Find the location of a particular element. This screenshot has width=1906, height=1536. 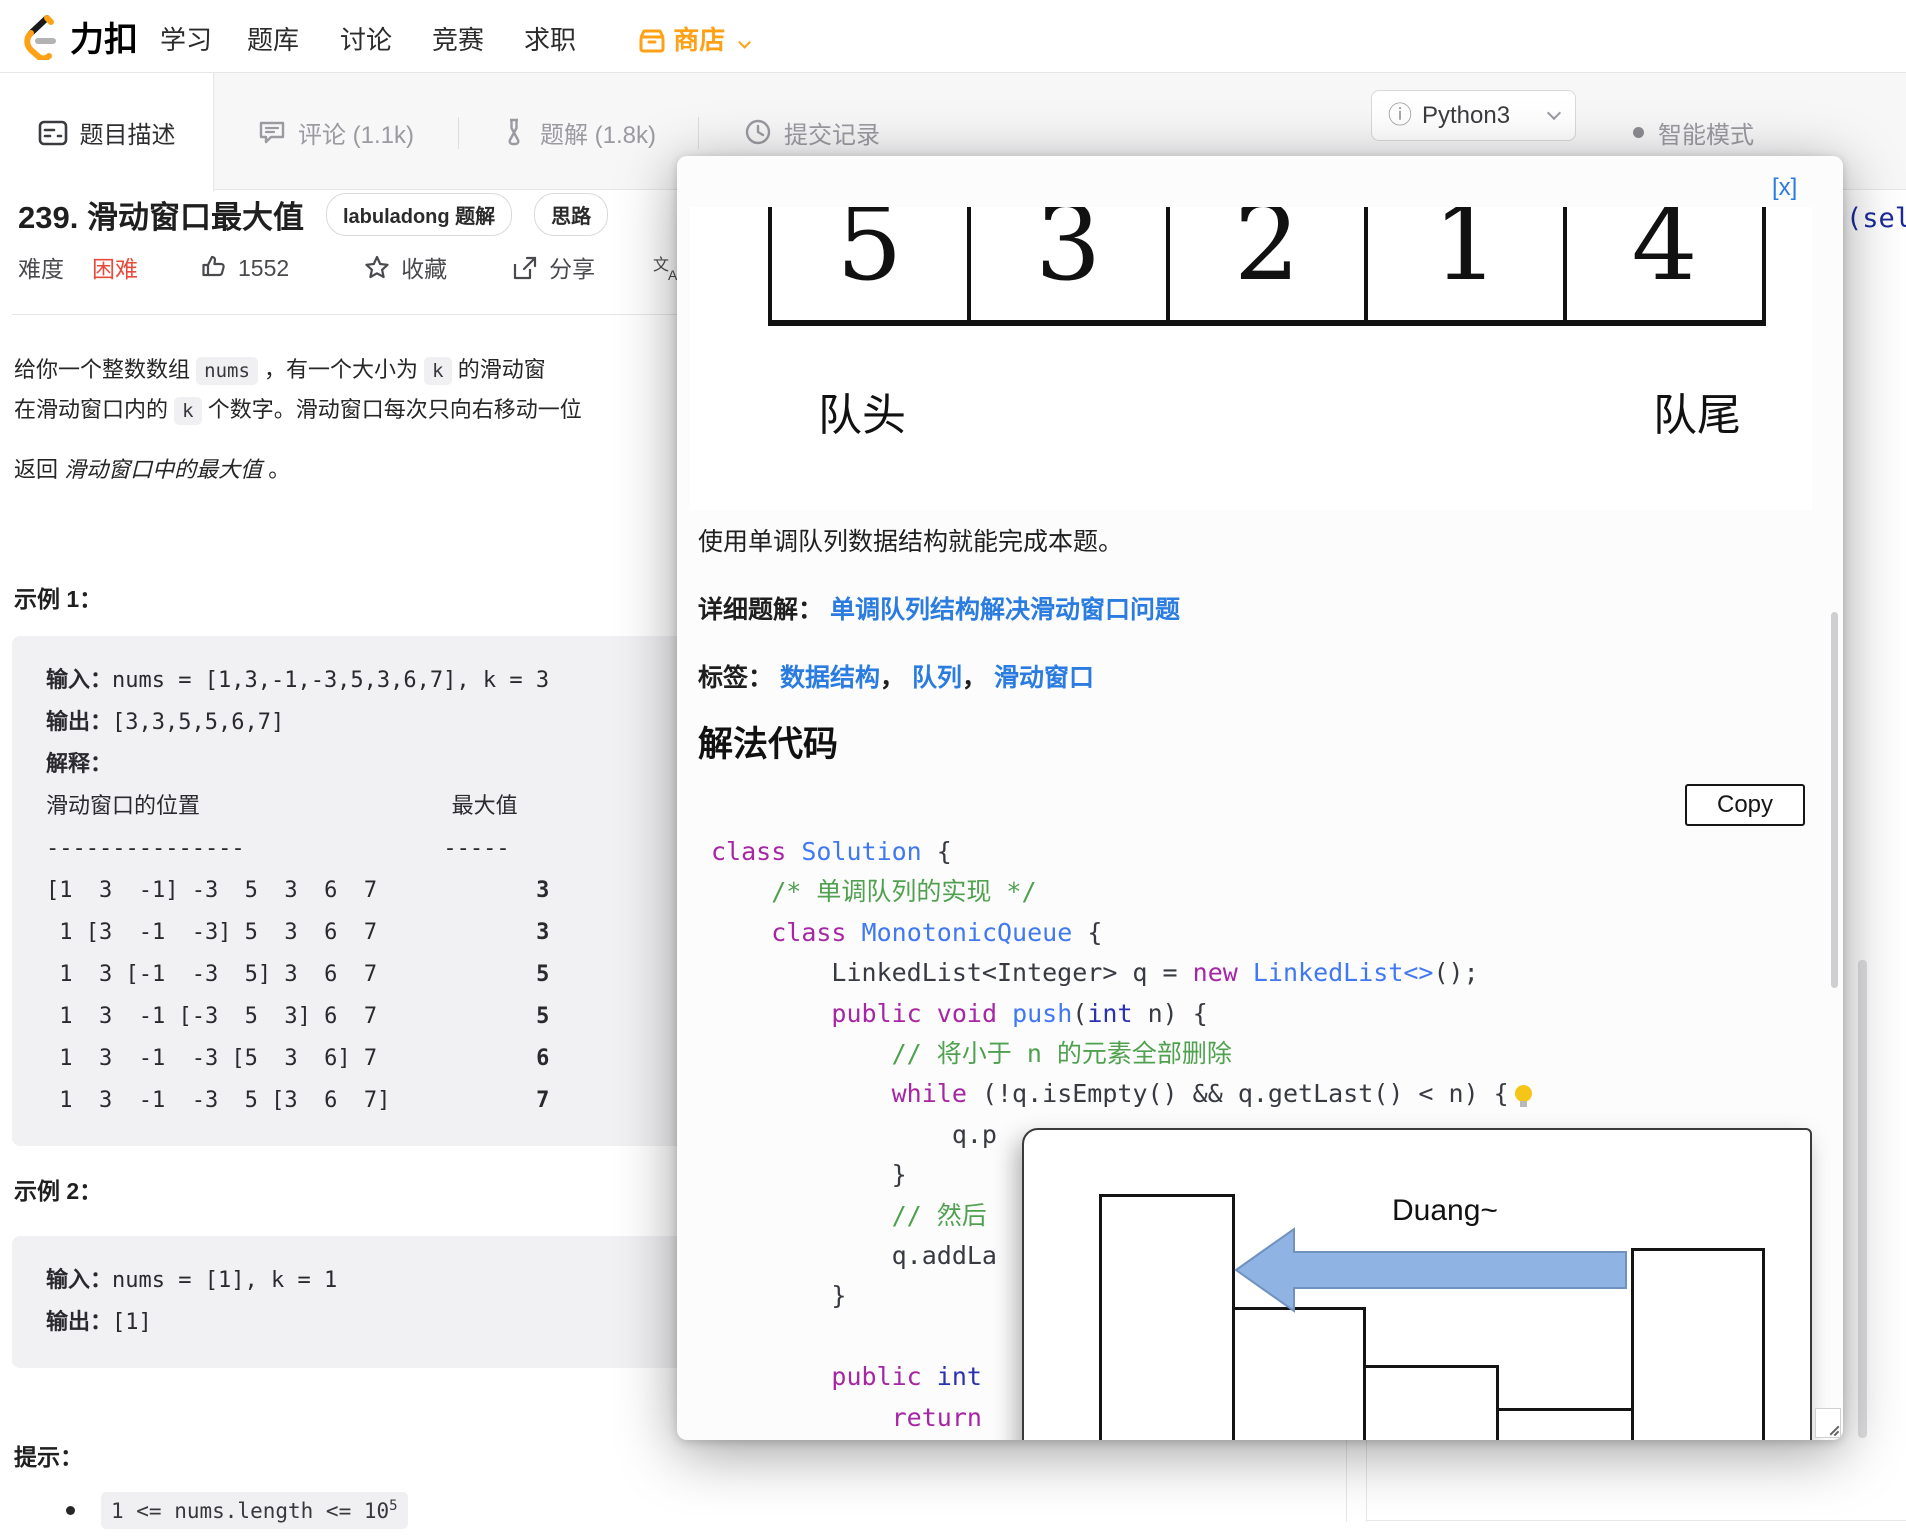

tab-description: 题目描述 is located at coordinates (107, 132).